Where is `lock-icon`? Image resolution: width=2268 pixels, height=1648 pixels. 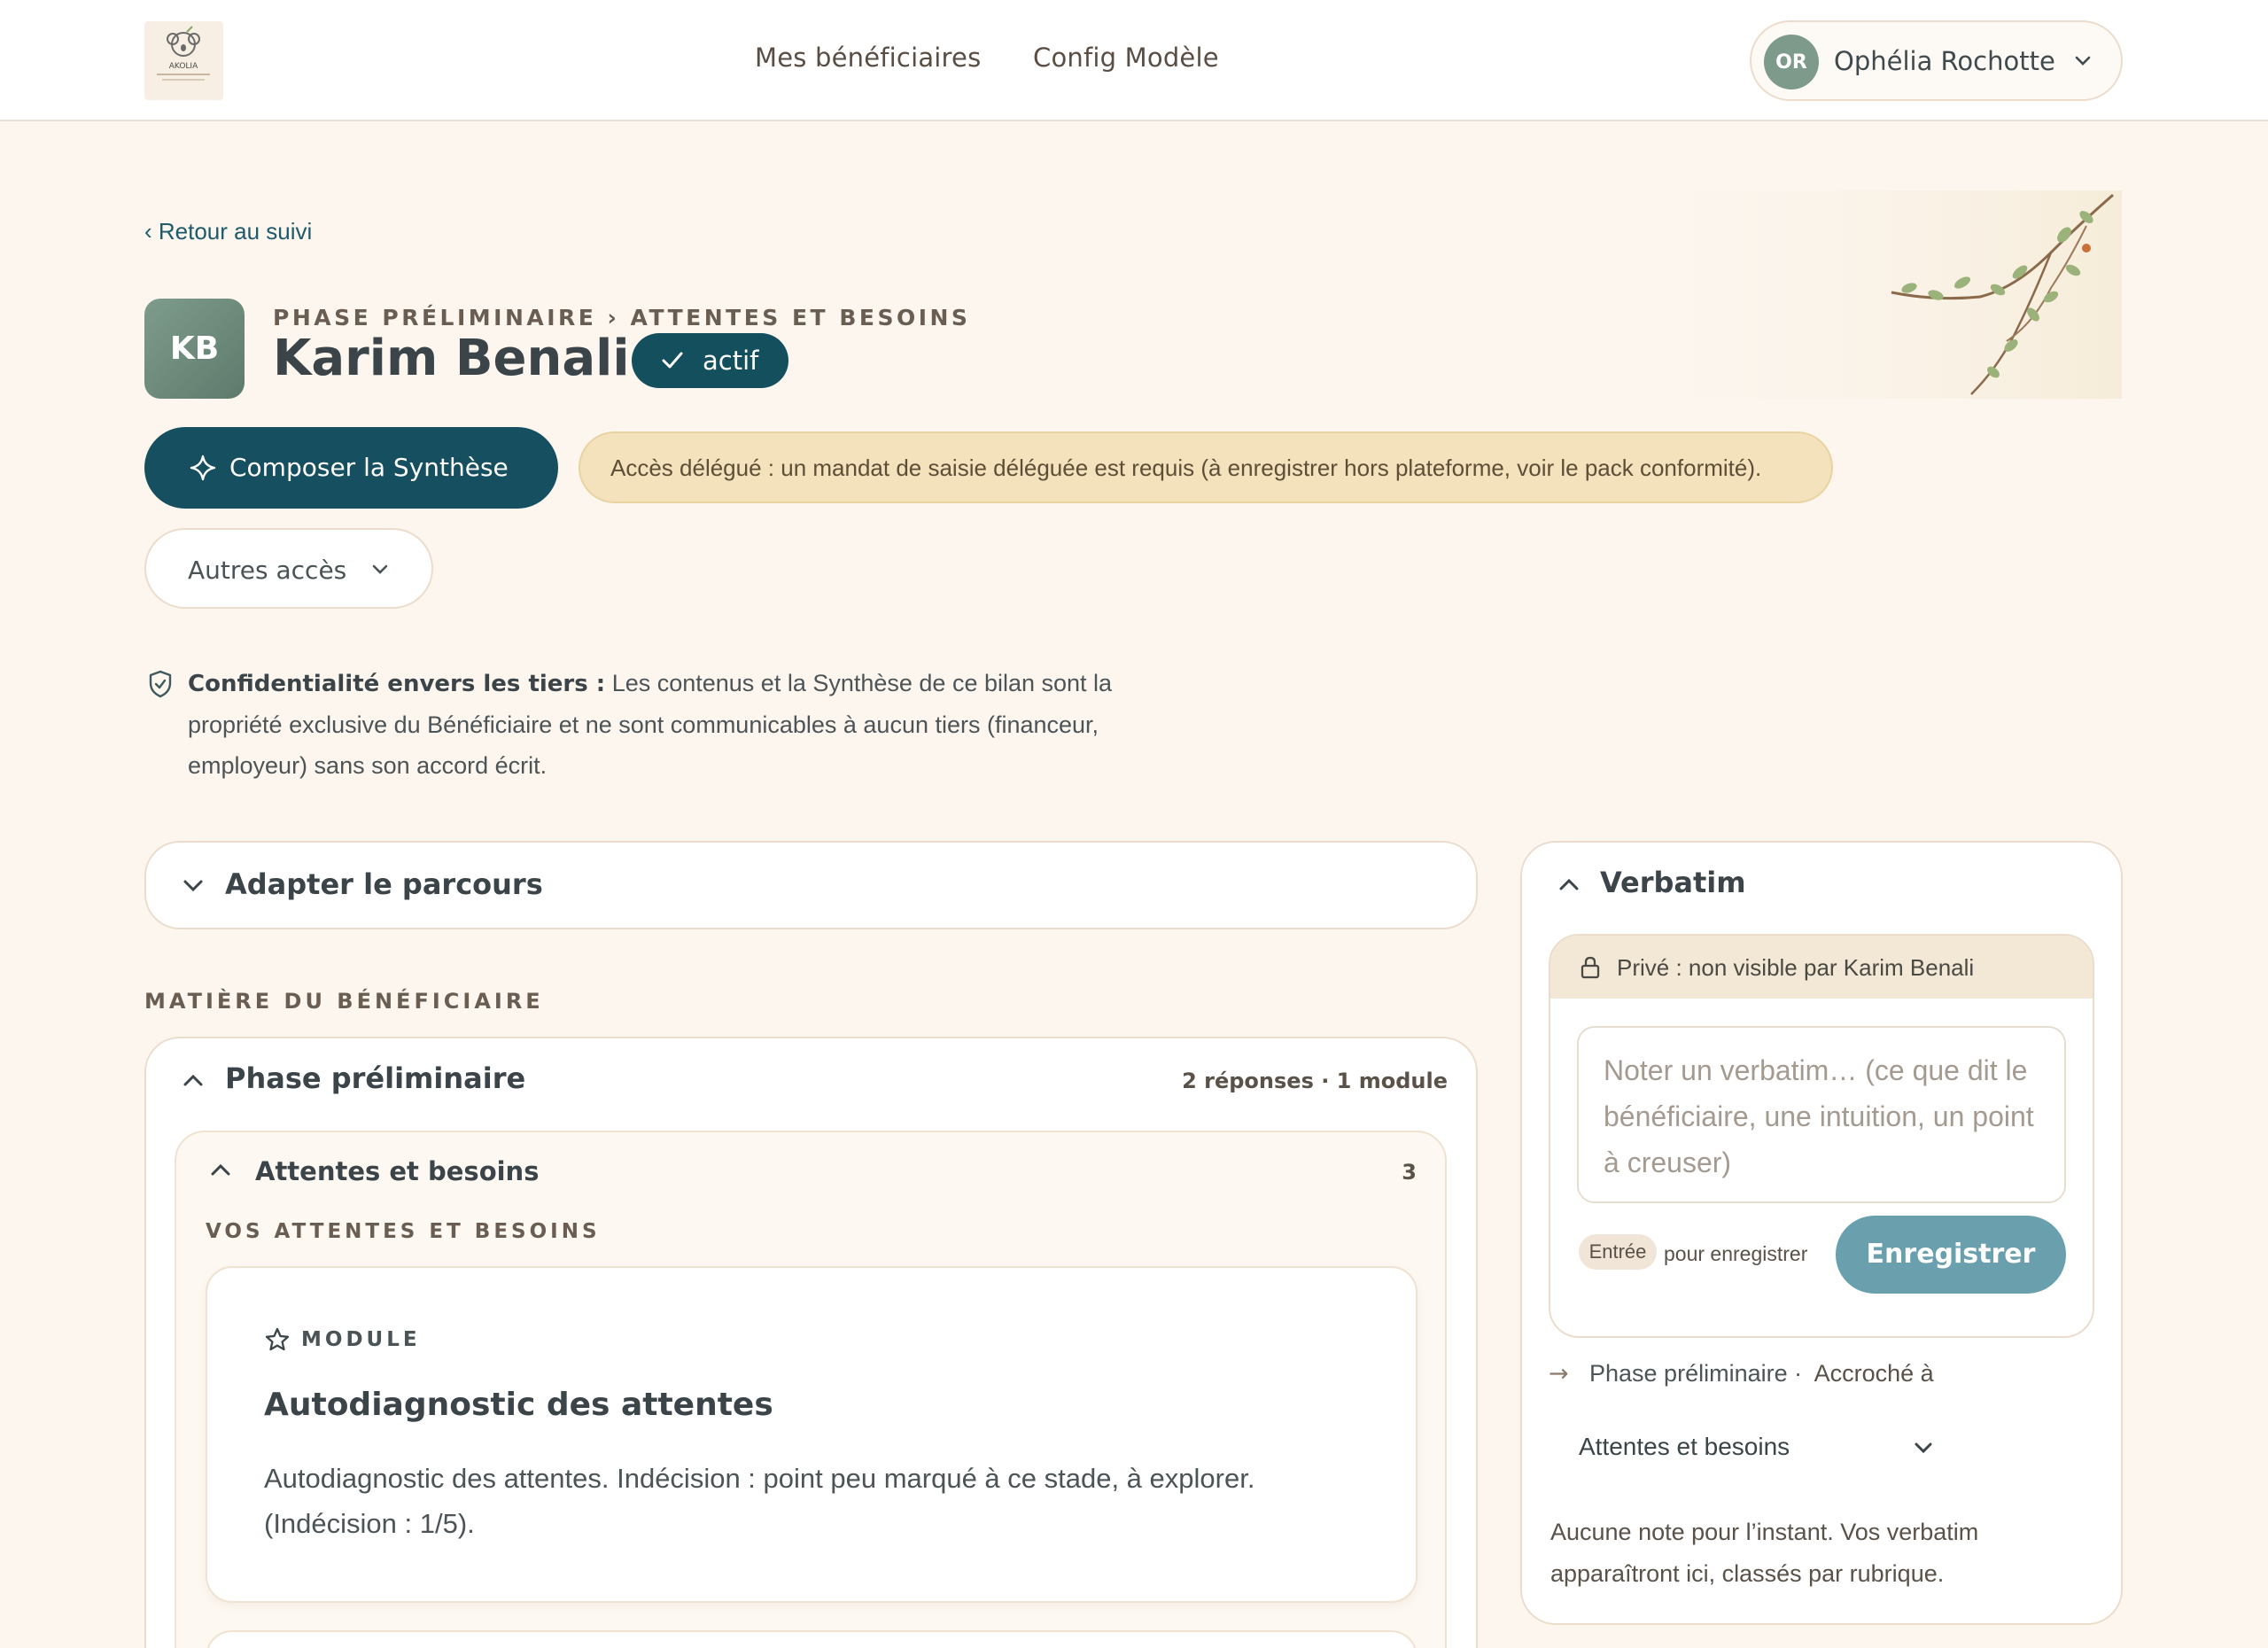 lock-icon is located at coordinates (1590, 968).